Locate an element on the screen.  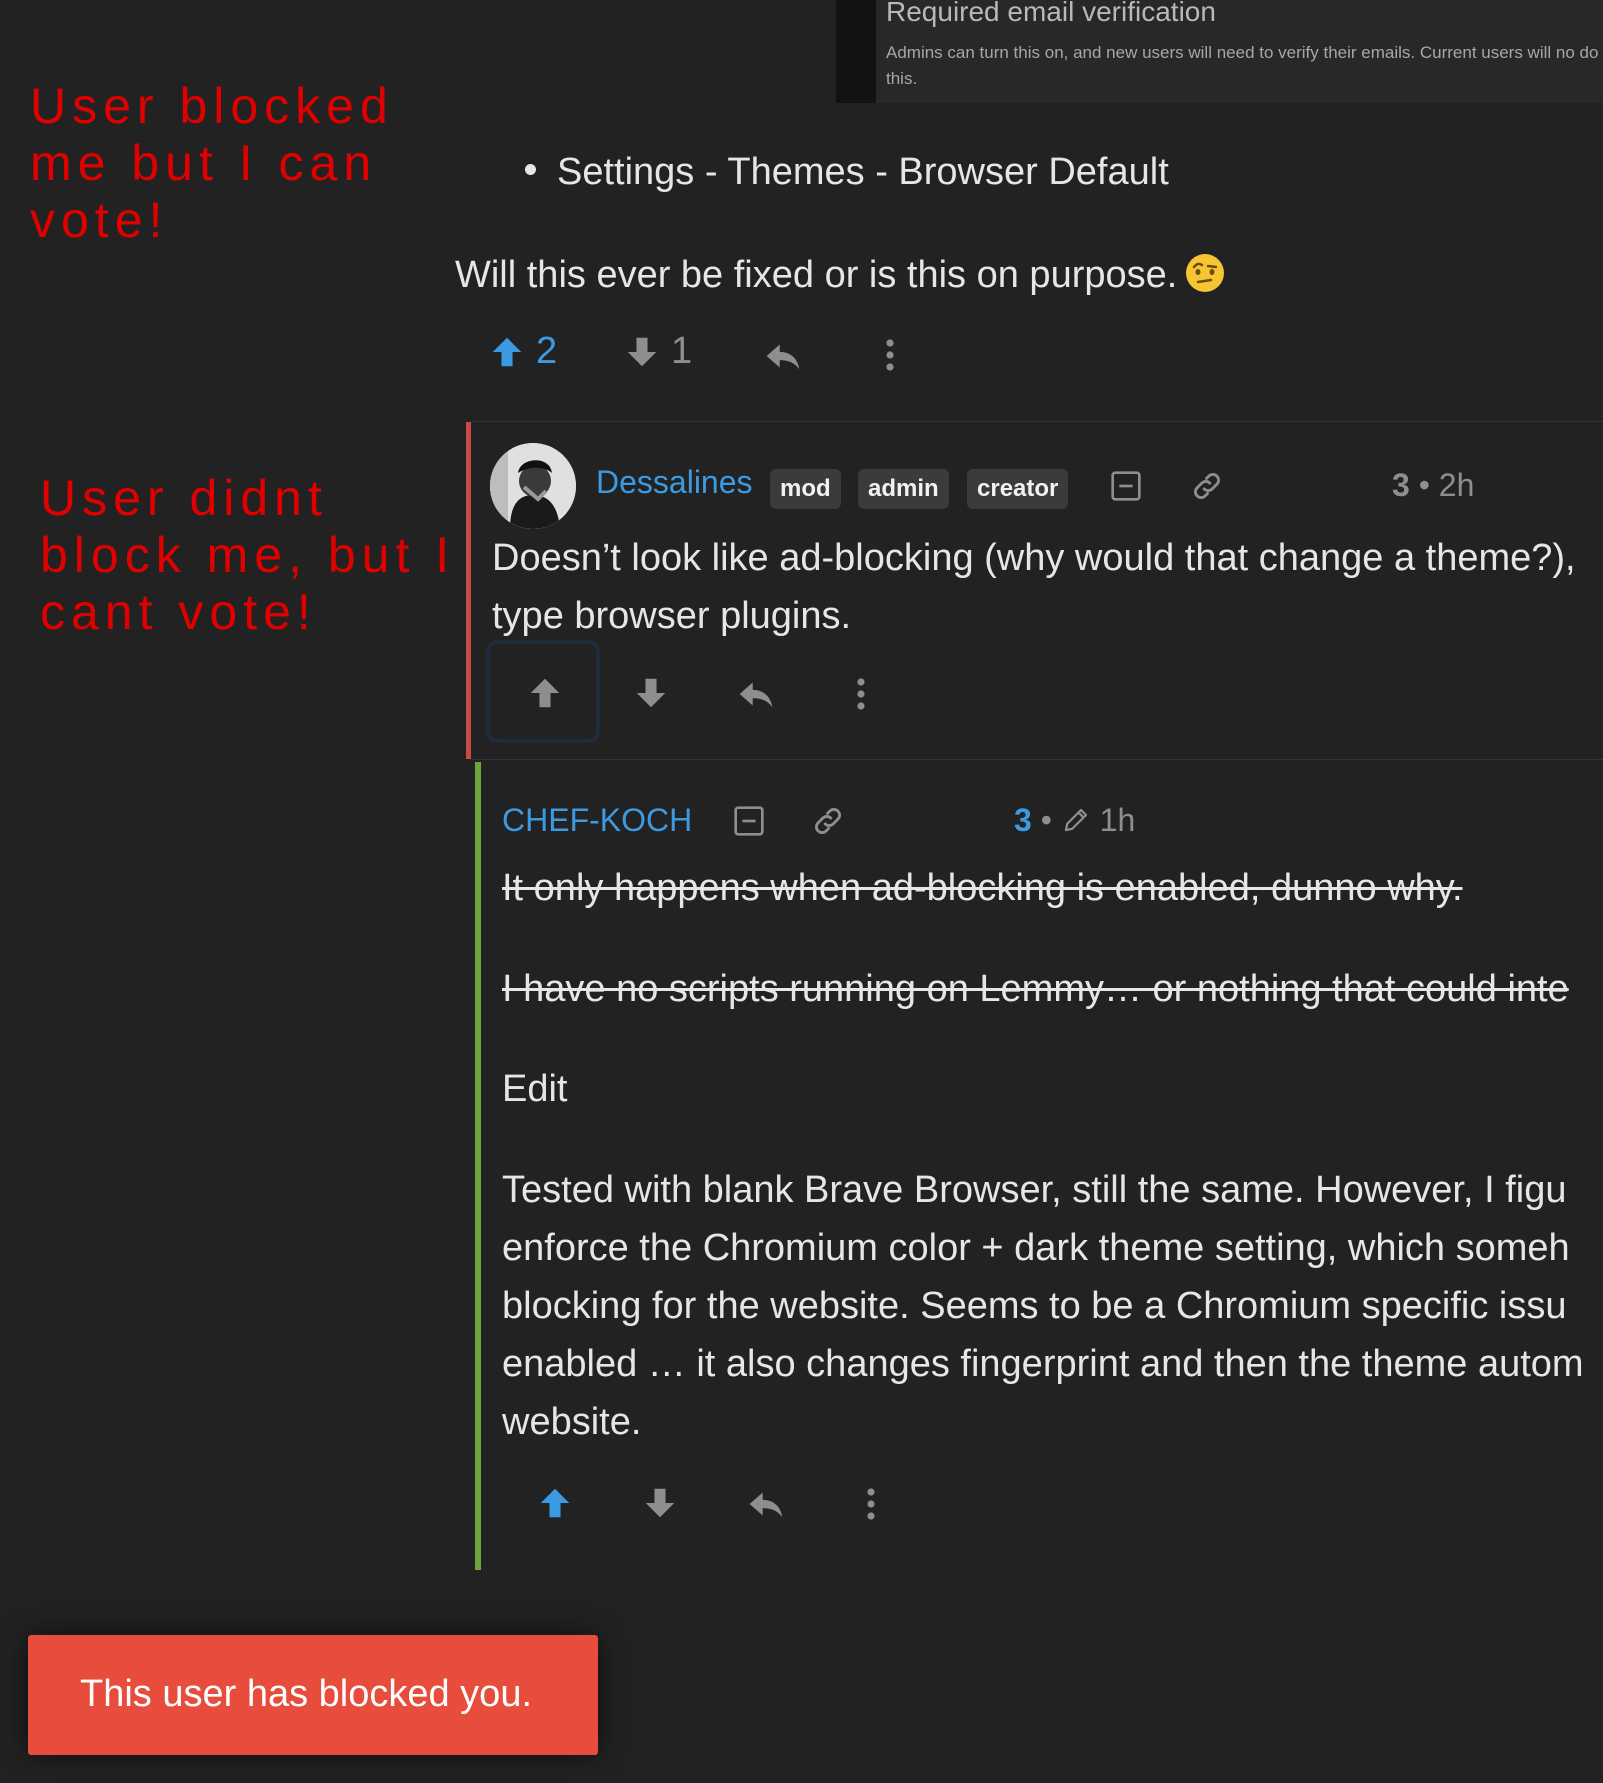
comment-upvote-button is located at coordinates (545, 693).